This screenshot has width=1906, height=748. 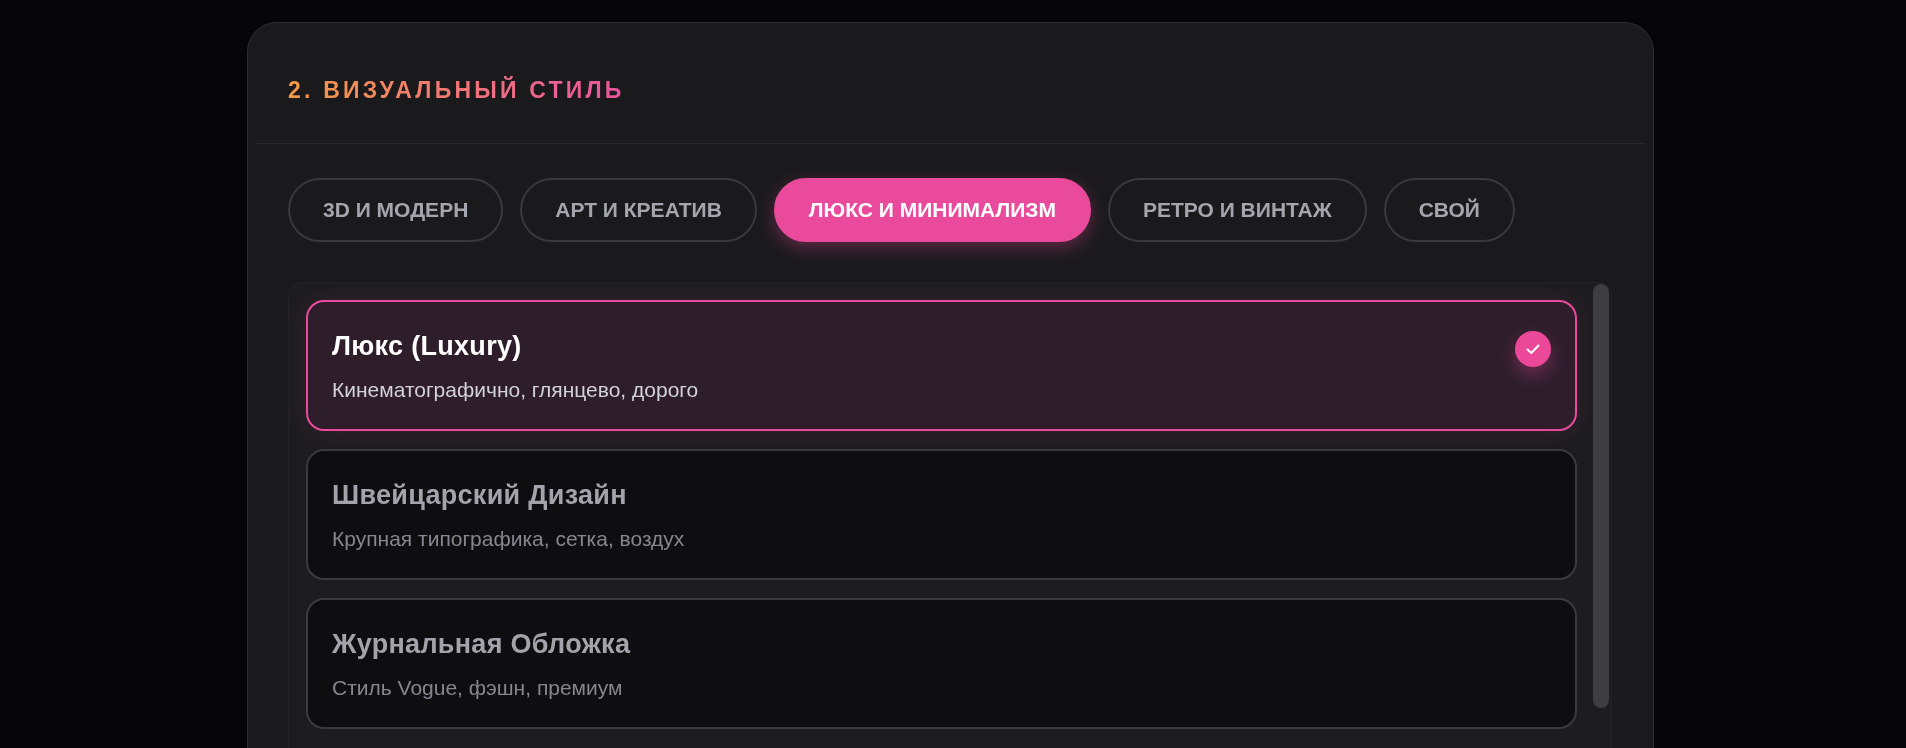 What do you see at coordinates (1449, 210) in the screenshot?
I see `category-tab: СВОЙ` at bounding box center [1449, 210].